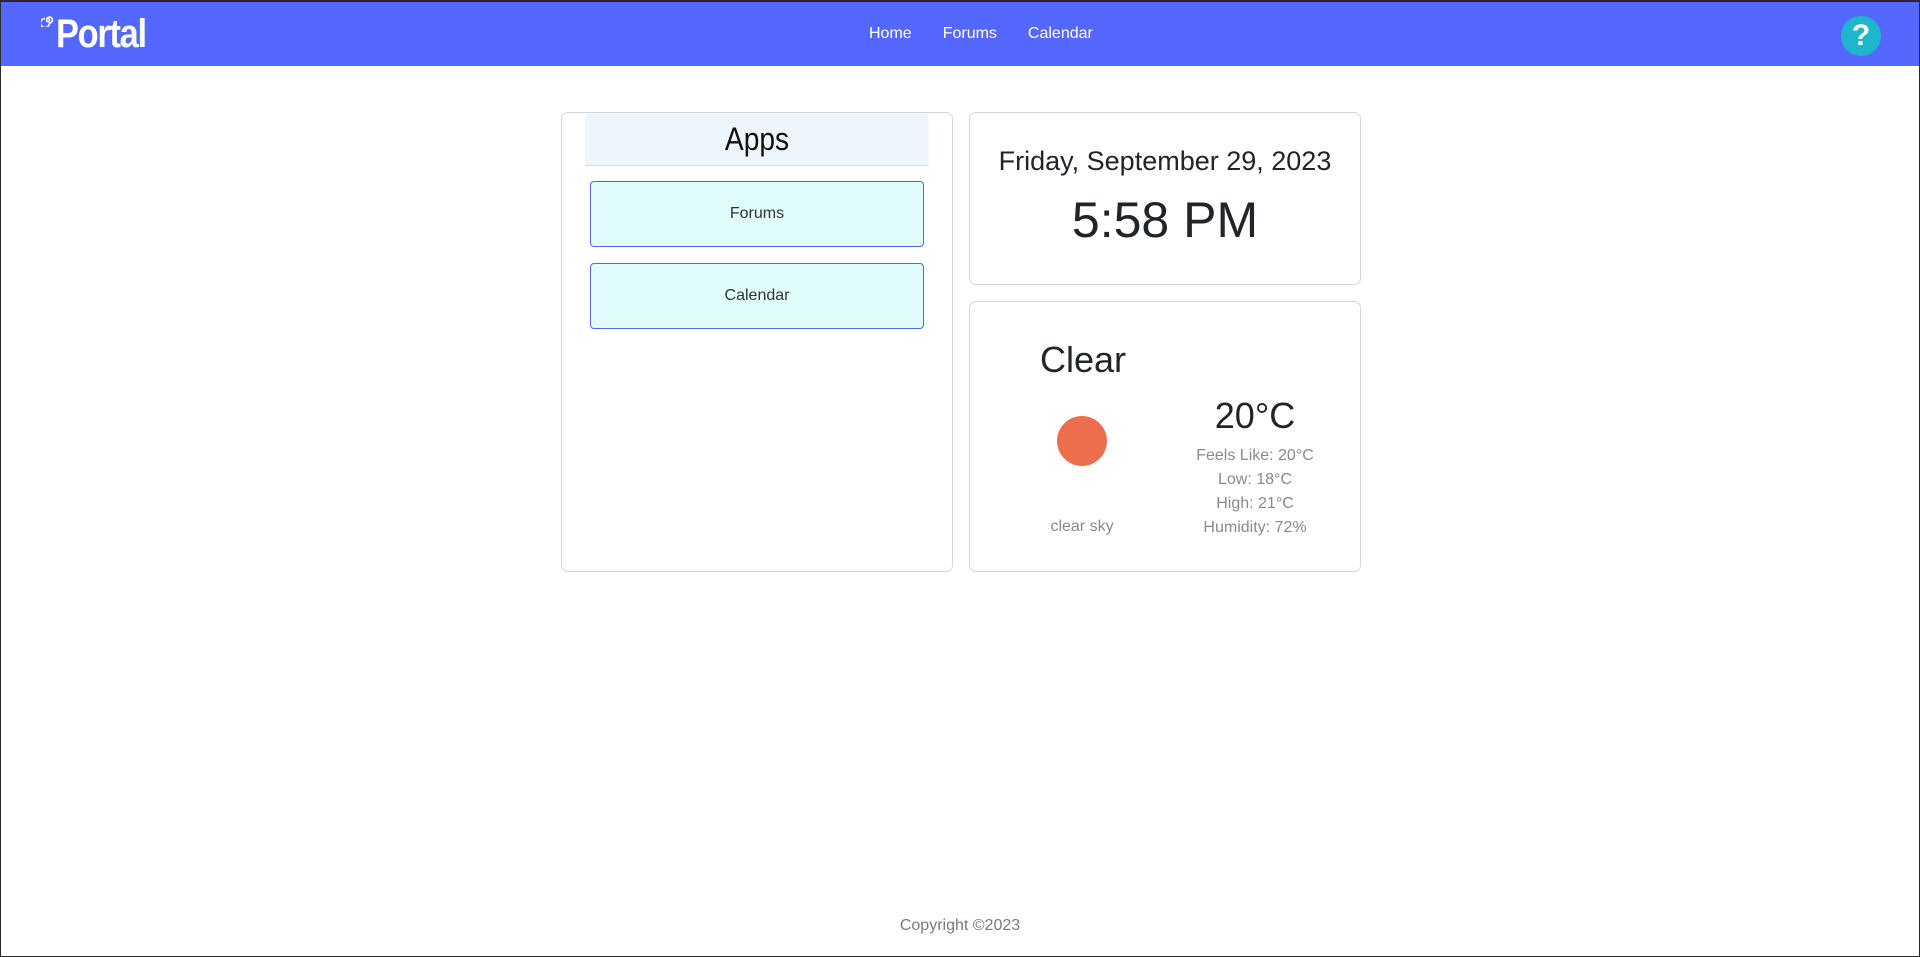  Describe the element at coordinates (1255, 503) in the screenshot. I see `high-temp: High: 21°C` at that location.